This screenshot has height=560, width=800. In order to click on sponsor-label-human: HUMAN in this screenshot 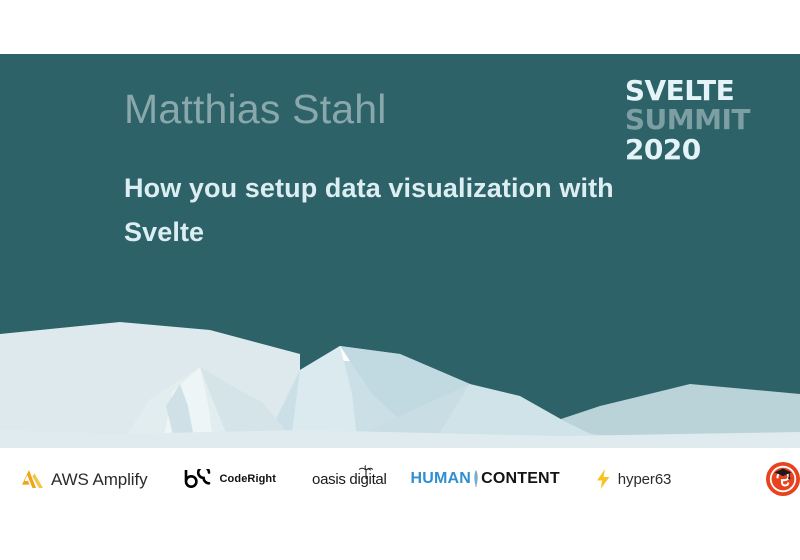, I will do `click(441, 478)`.